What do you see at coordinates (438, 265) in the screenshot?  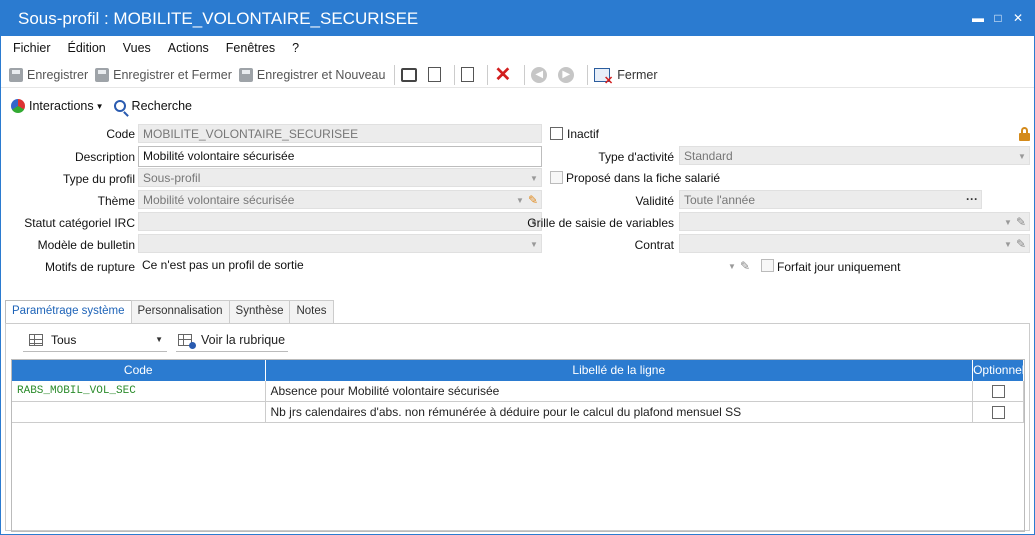 I see `motifs-select: Ce n'est pas un profil de sortie` at bounding box center [438, 265].